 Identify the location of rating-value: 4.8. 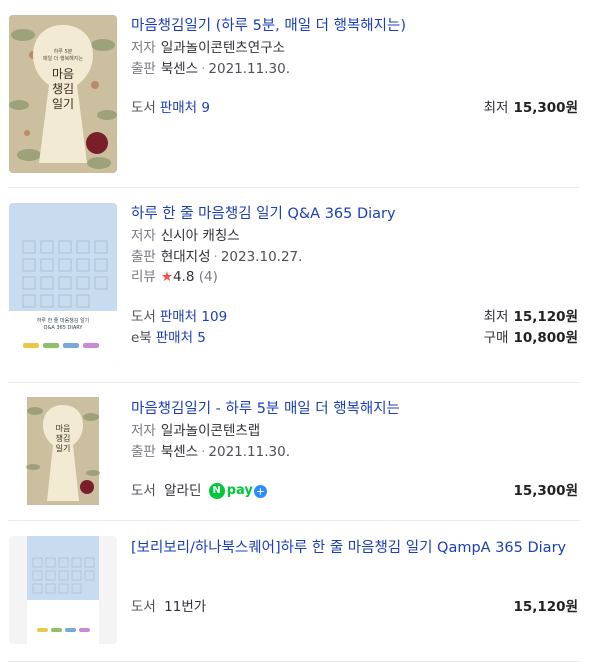
(183, 277).